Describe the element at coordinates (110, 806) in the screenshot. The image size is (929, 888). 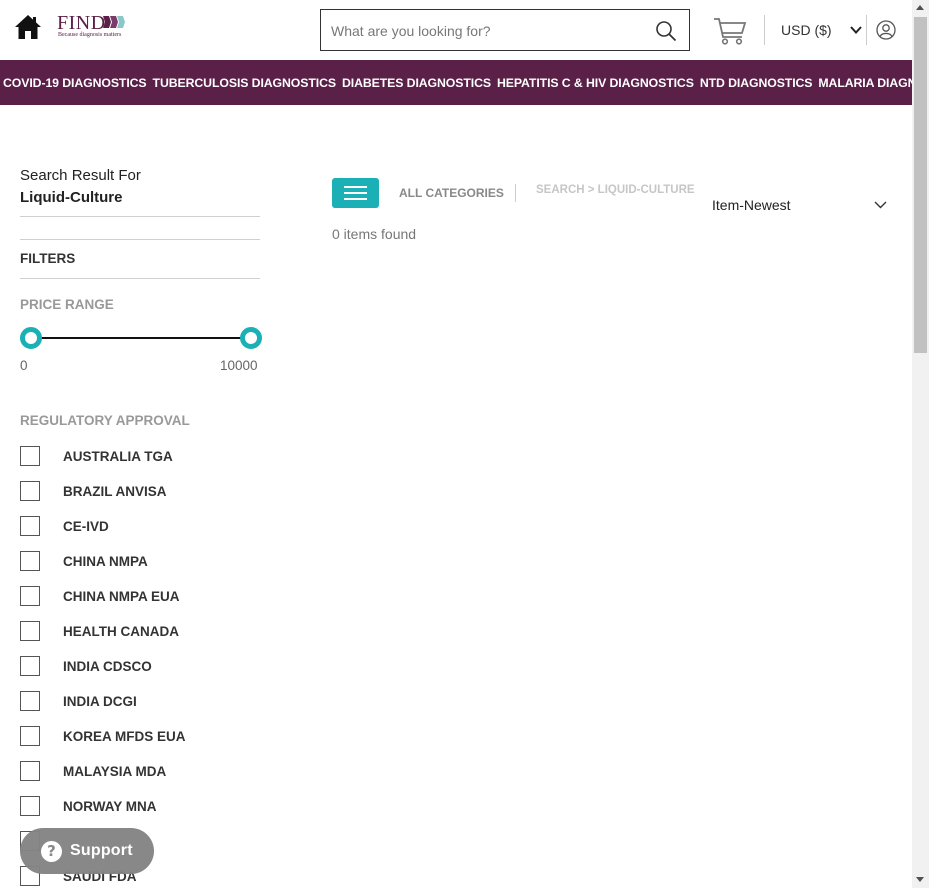
I see `filter-option-label: NORWAY MNA` at that location.